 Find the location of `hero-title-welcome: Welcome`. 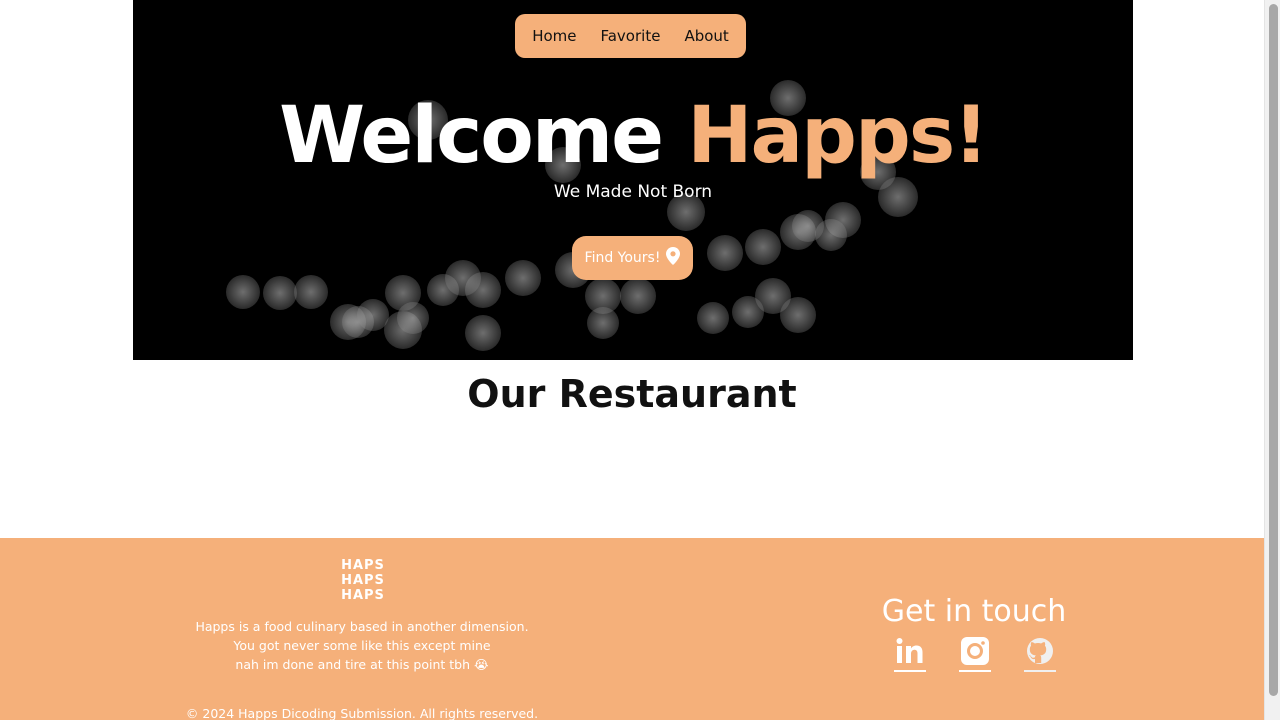

hero-title-welcome: Welcome is located at coordinates (471, 136).